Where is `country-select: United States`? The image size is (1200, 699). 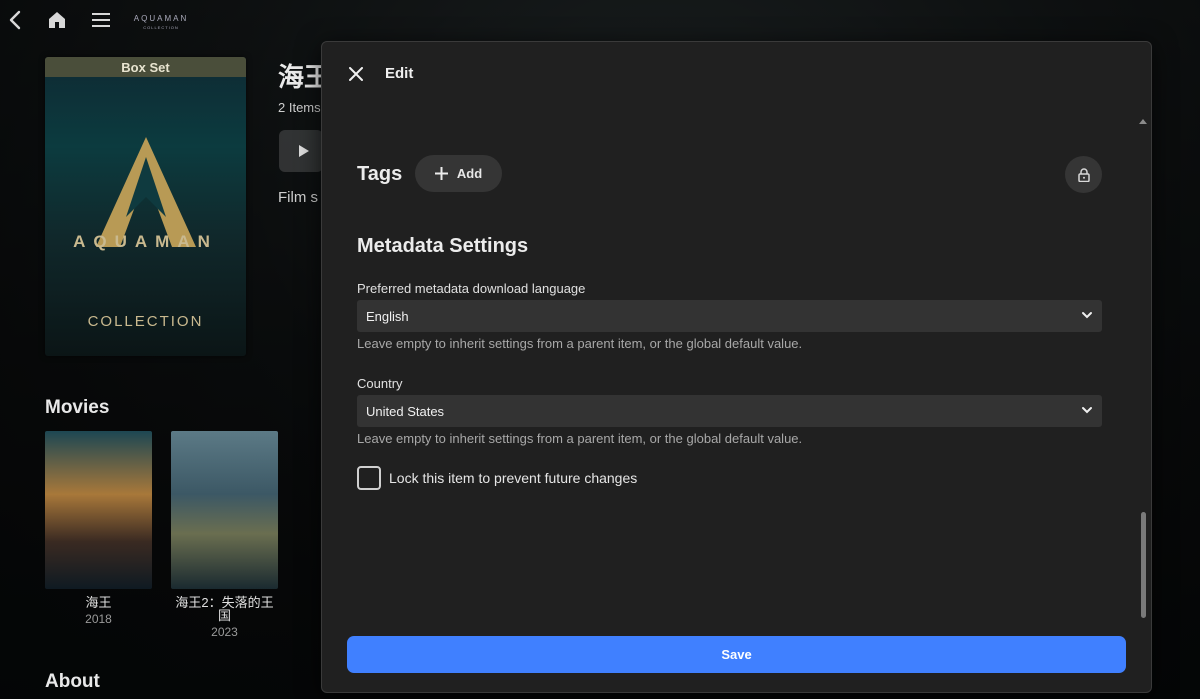 country-select: United States is located at coordinates (729, 411).